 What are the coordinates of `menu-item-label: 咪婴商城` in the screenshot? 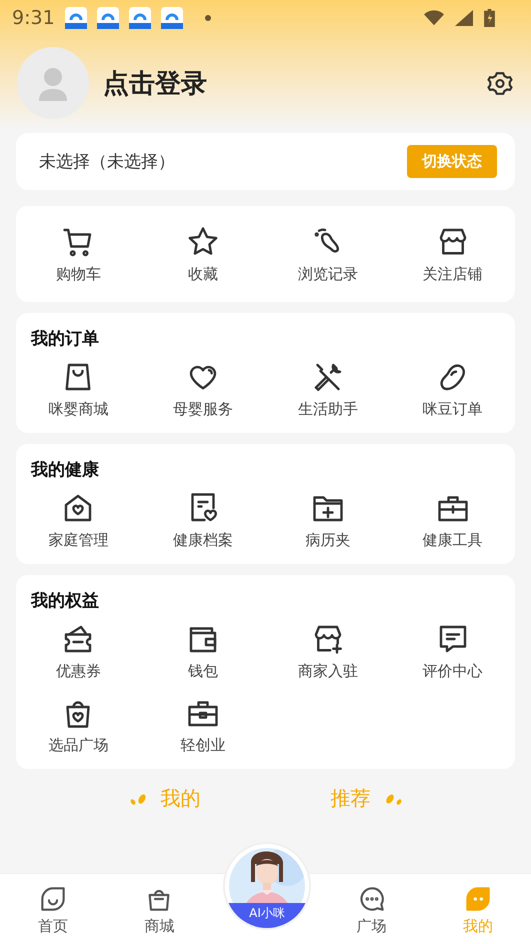 It's located at (78, 409).